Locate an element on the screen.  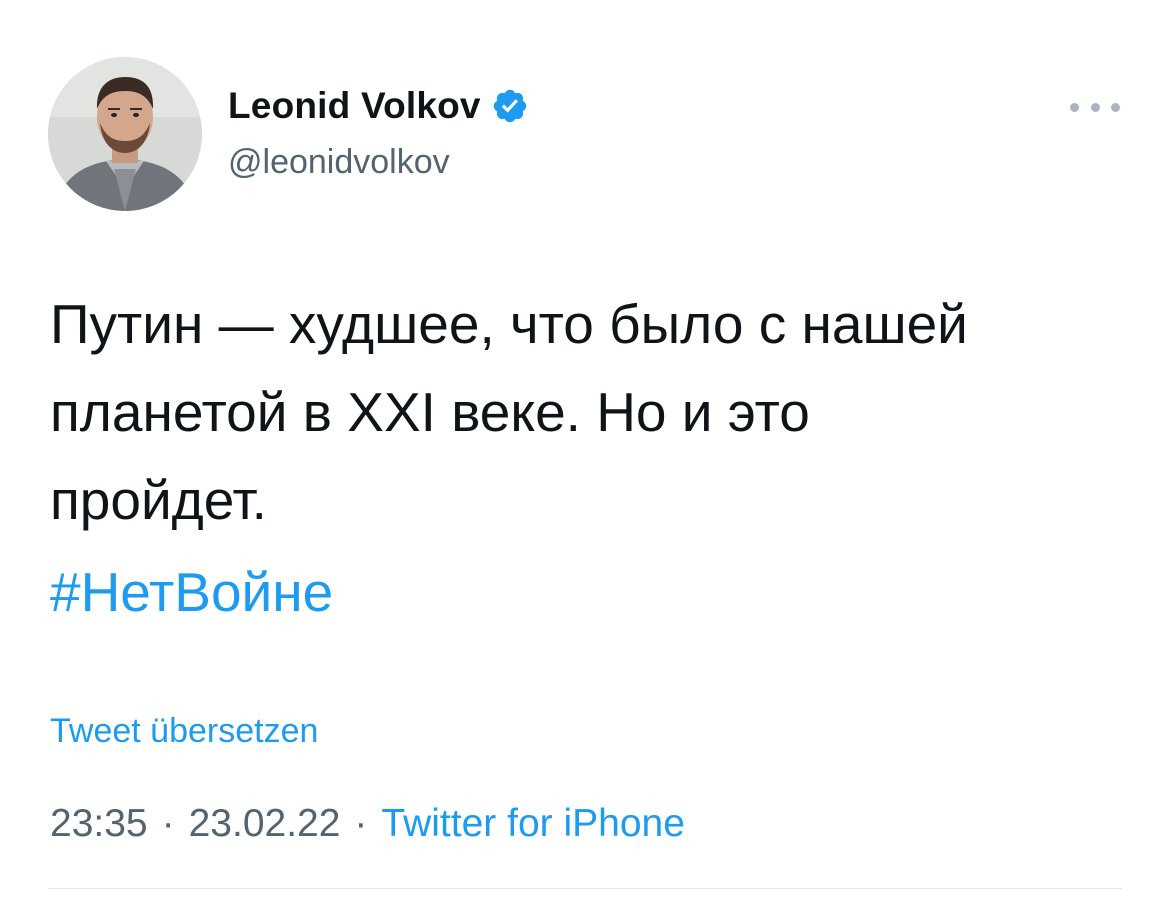
tweet-date: 23.02.22 is located at coordinates (265, 824).